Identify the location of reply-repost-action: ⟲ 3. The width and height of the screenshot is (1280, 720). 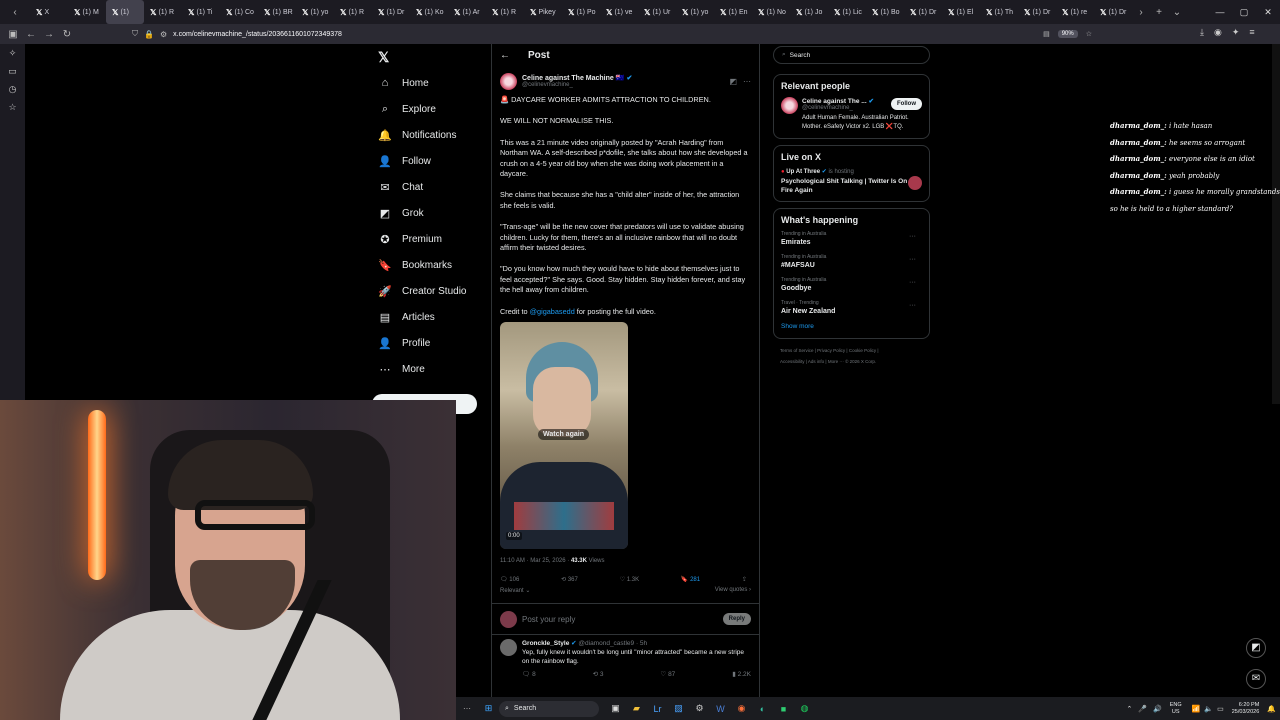
(598, 674).